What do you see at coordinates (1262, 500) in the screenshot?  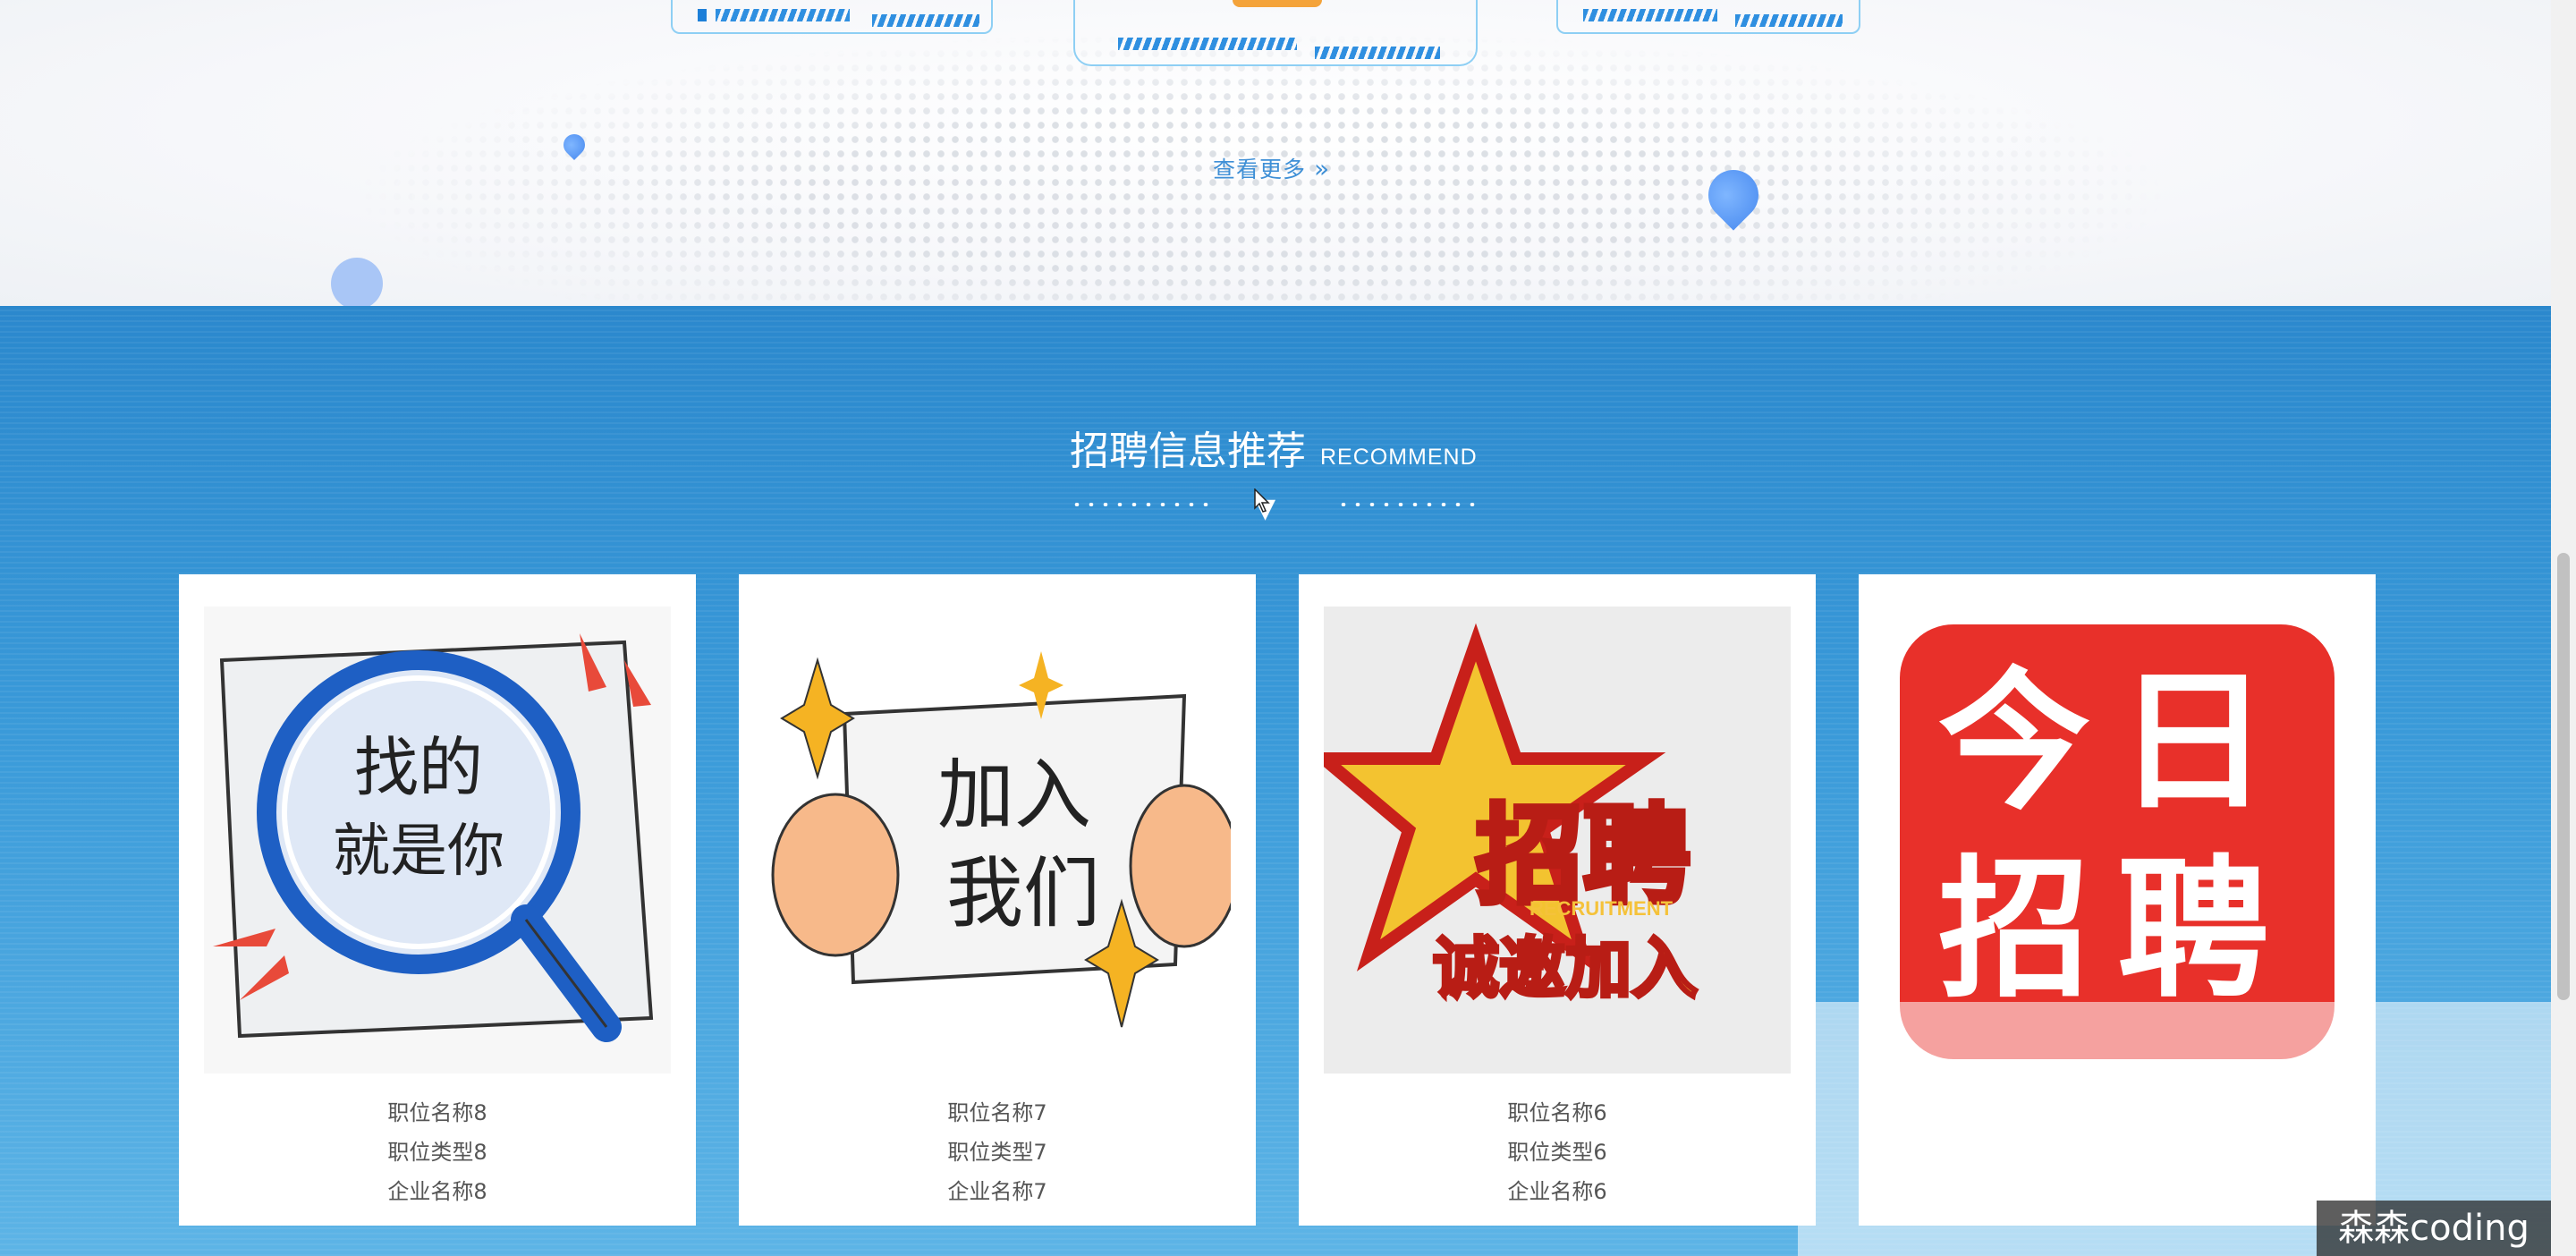 I see `mouse-cursor-icon` at bounding box center [1262, 500].